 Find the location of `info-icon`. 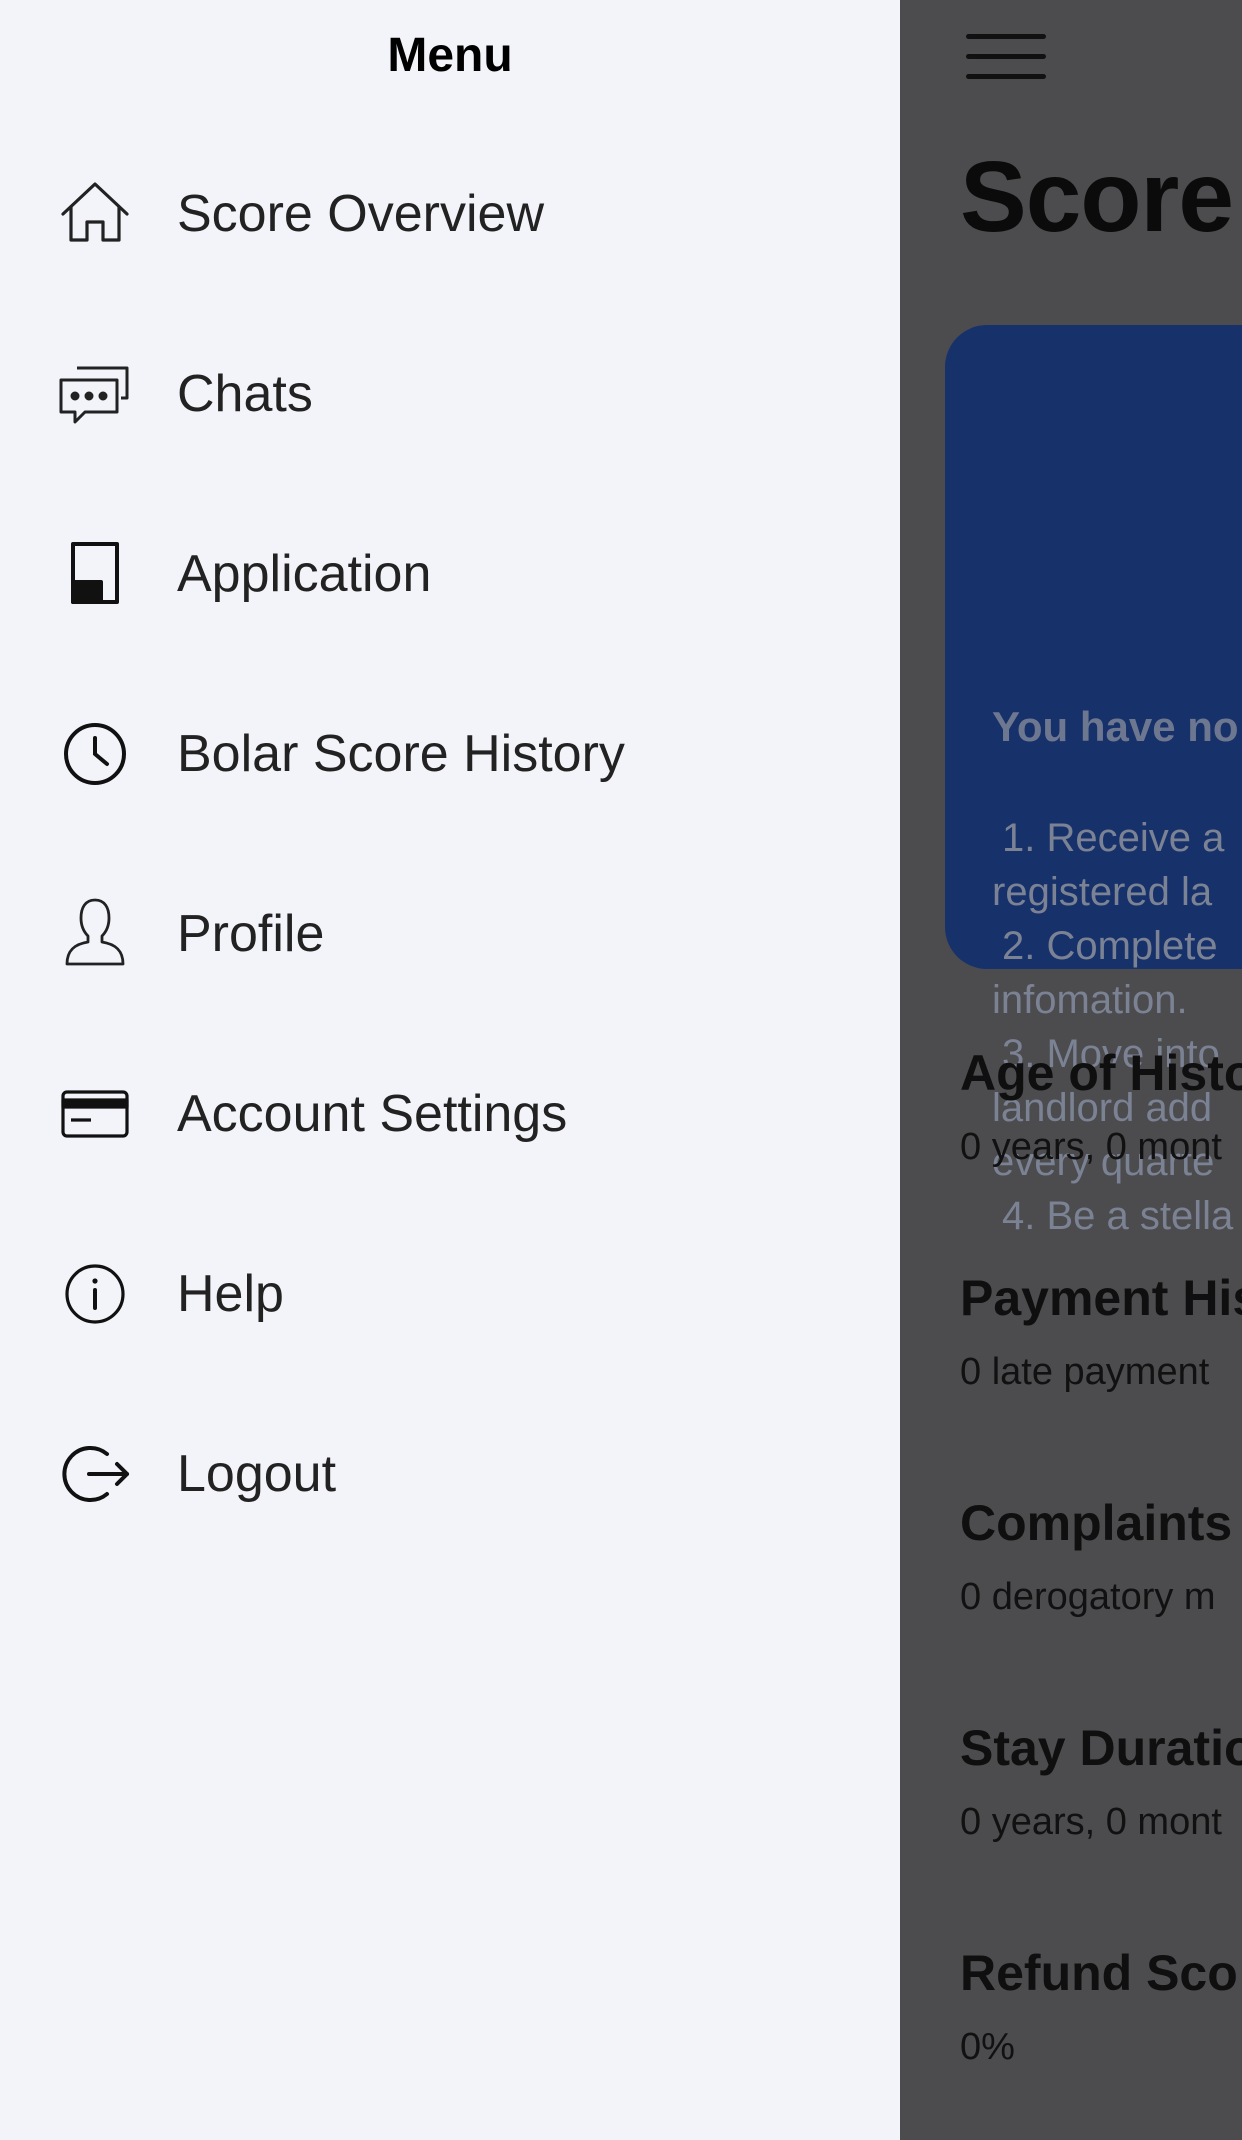

info-icon is located at coordinates (95, 1294).